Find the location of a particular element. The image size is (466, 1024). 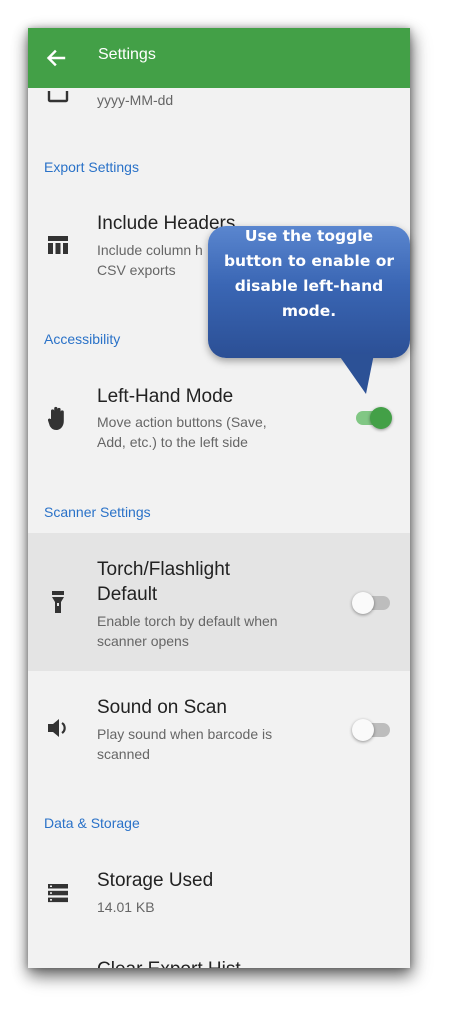

table-icon is located at coordinates (58, 245).